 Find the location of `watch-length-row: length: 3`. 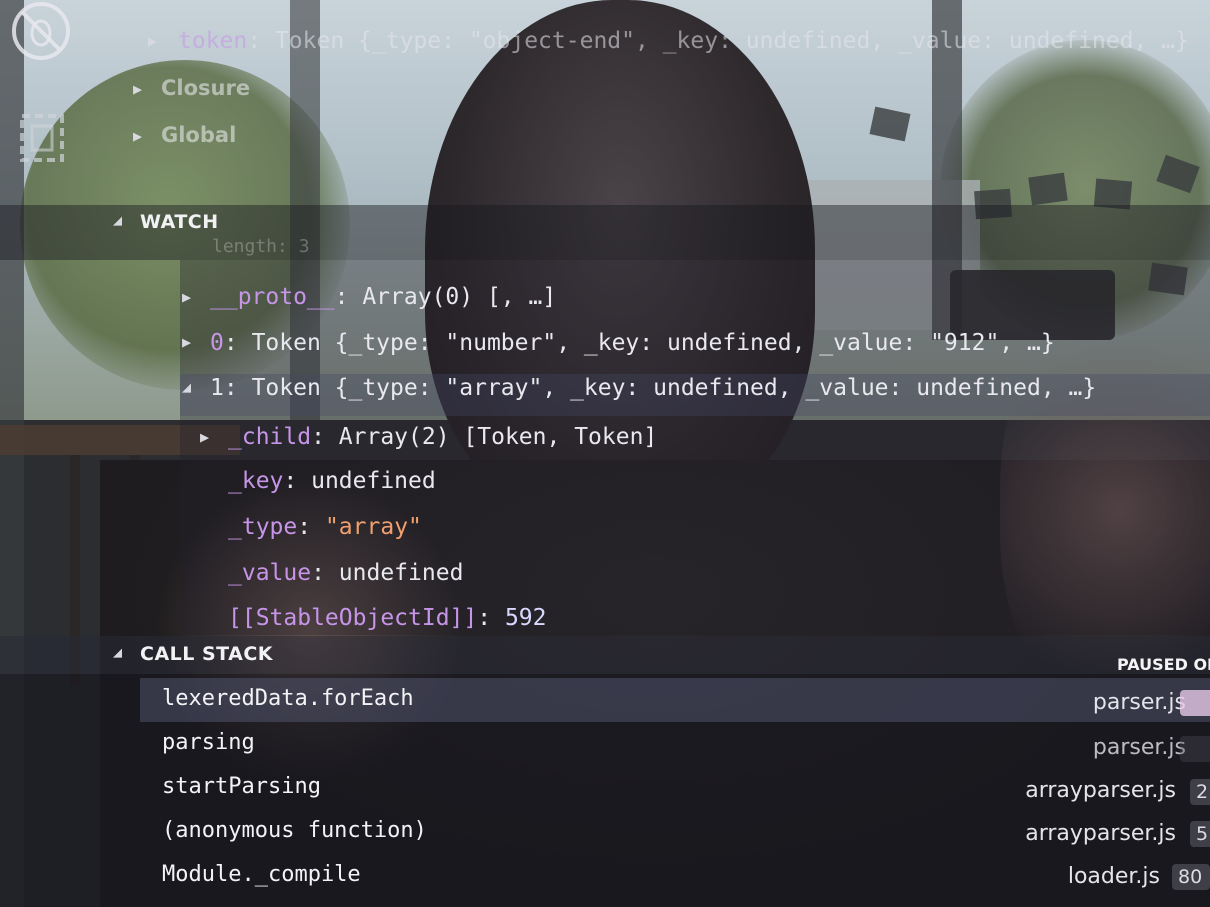

watch-length-row: length: 3 is located at coordinates (261, 246).